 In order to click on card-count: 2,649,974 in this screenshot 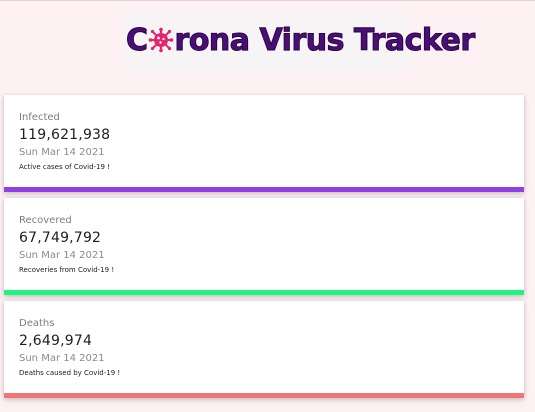, I will do `click(56, 341)`.